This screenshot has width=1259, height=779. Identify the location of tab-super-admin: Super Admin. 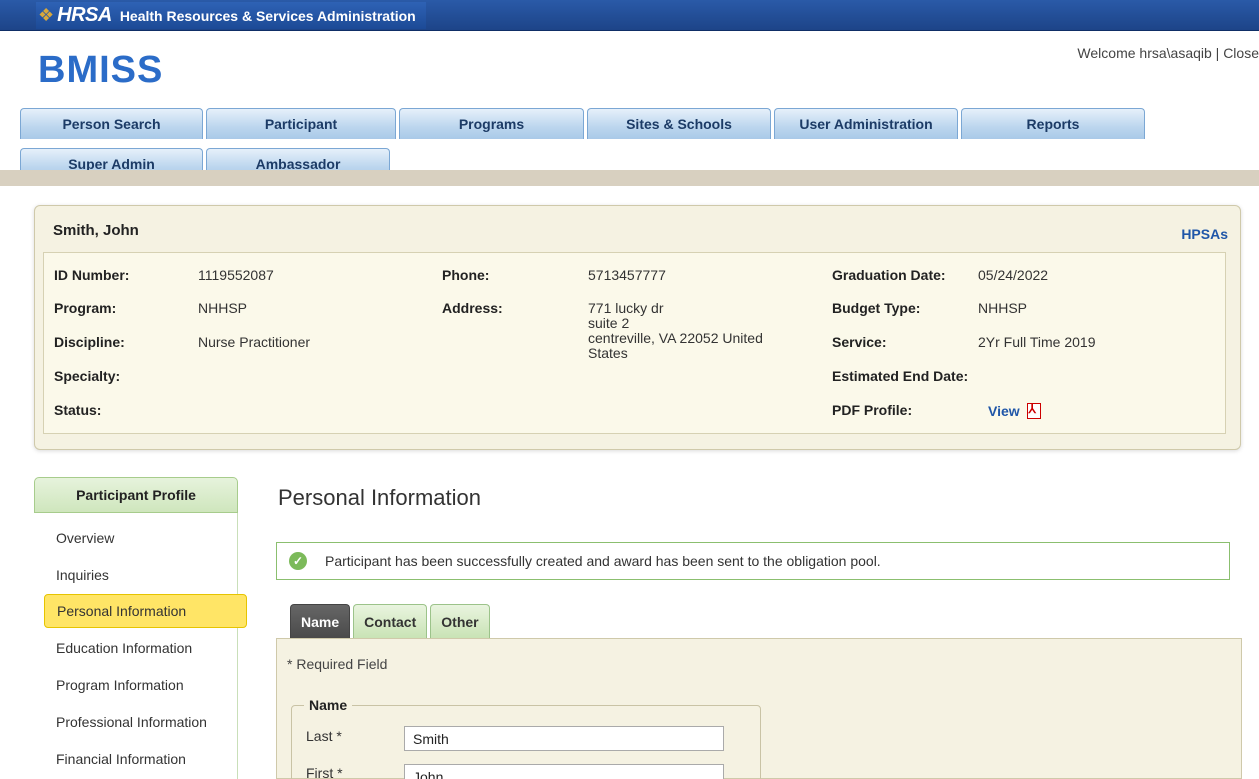
(111, 163).